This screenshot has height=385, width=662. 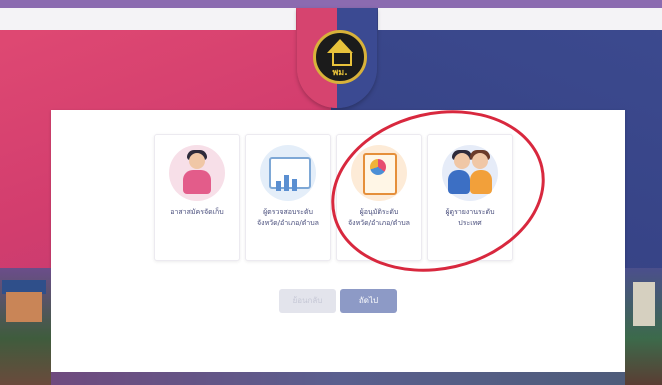 I want to click on top-frame, so click(x=331, y=4).